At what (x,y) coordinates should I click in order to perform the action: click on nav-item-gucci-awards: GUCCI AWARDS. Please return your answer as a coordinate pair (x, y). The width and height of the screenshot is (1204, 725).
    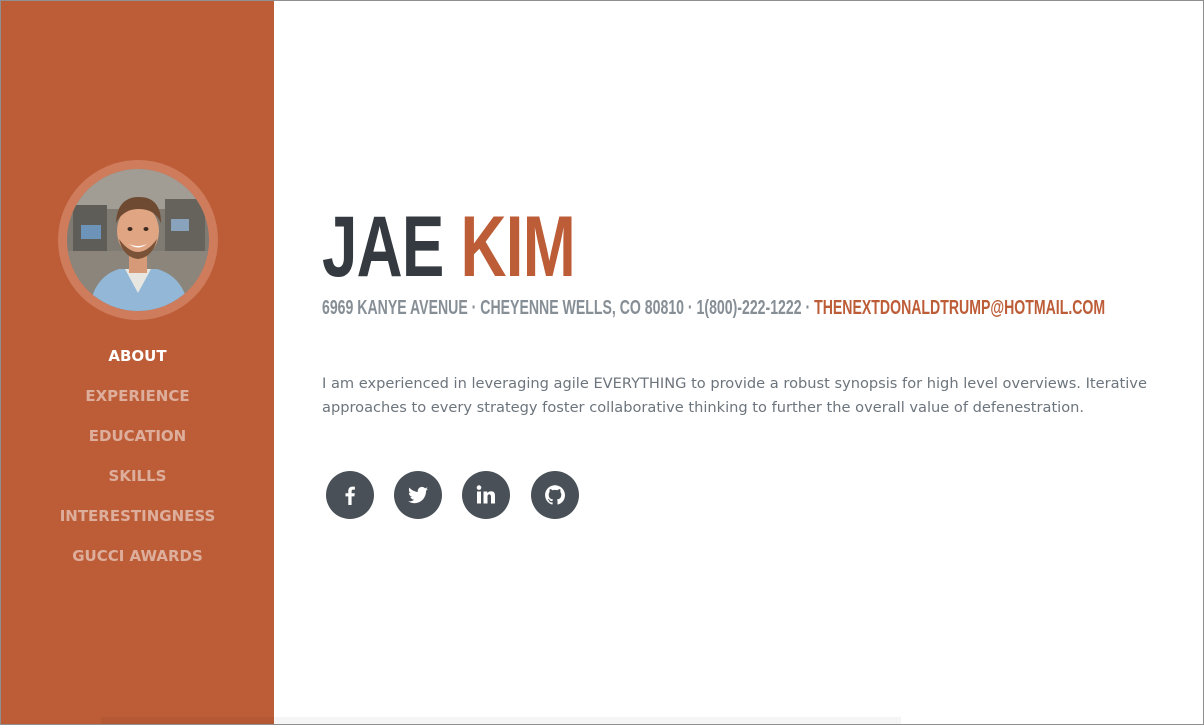
    Looking at the image, I should click on (137, 558).